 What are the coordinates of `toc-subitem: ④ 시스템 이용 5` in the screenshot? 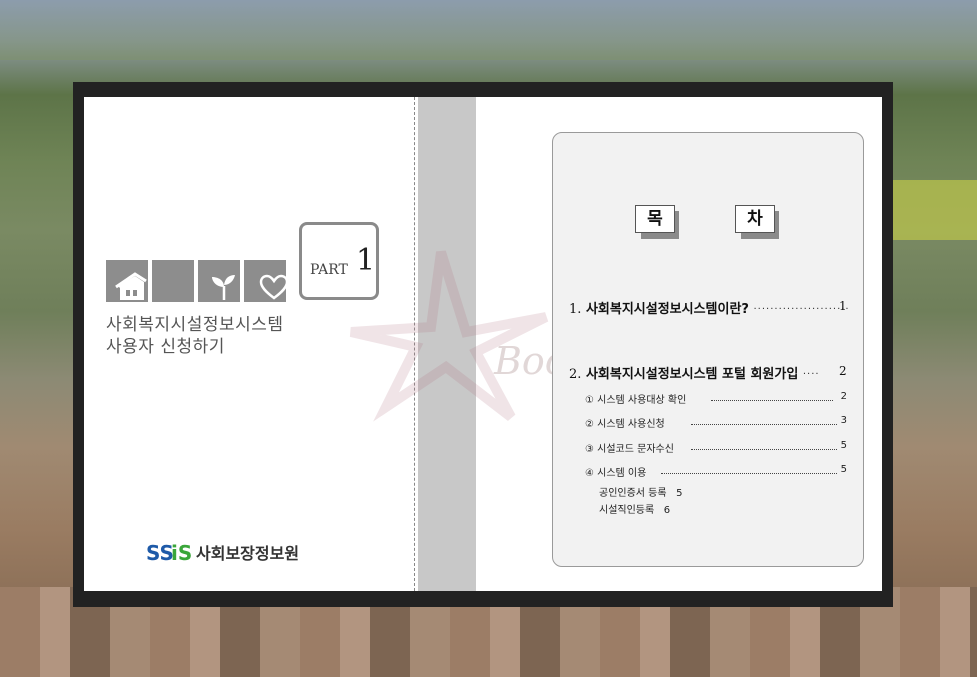 It's located at (716, 471).